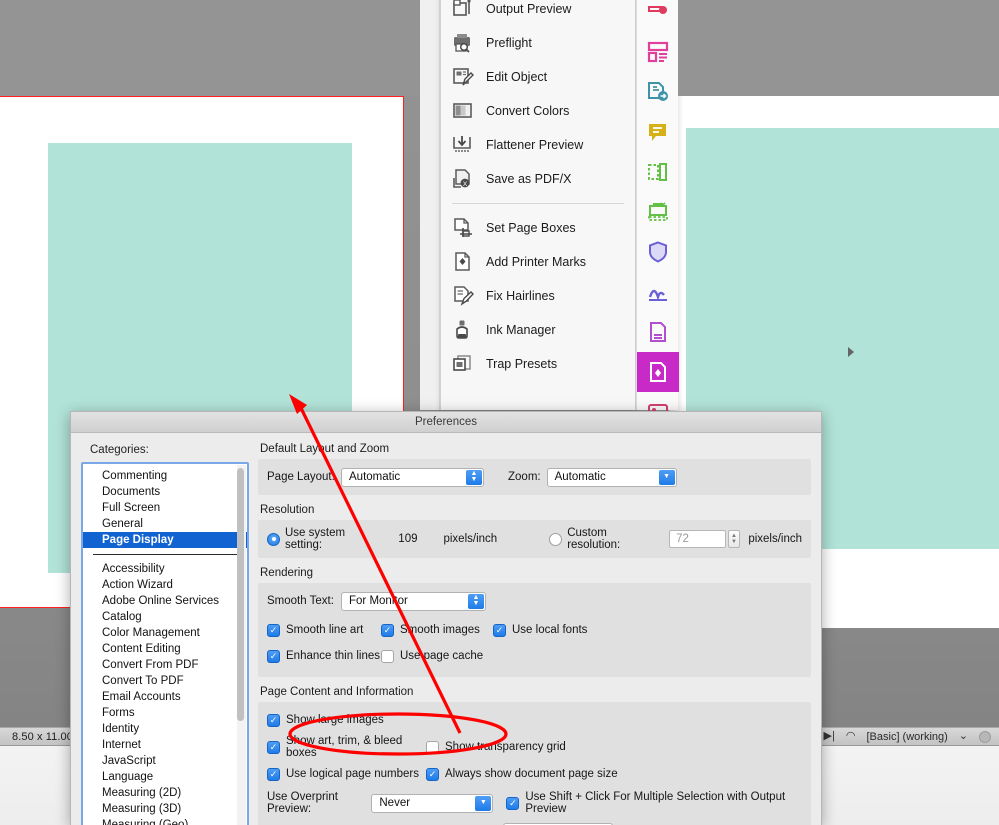 This screenshot has height=825, width=999. Describe the element at coordinates (337, 692) in the screenshot. I see `section-title-page-content: Page Content and Information` at that location.